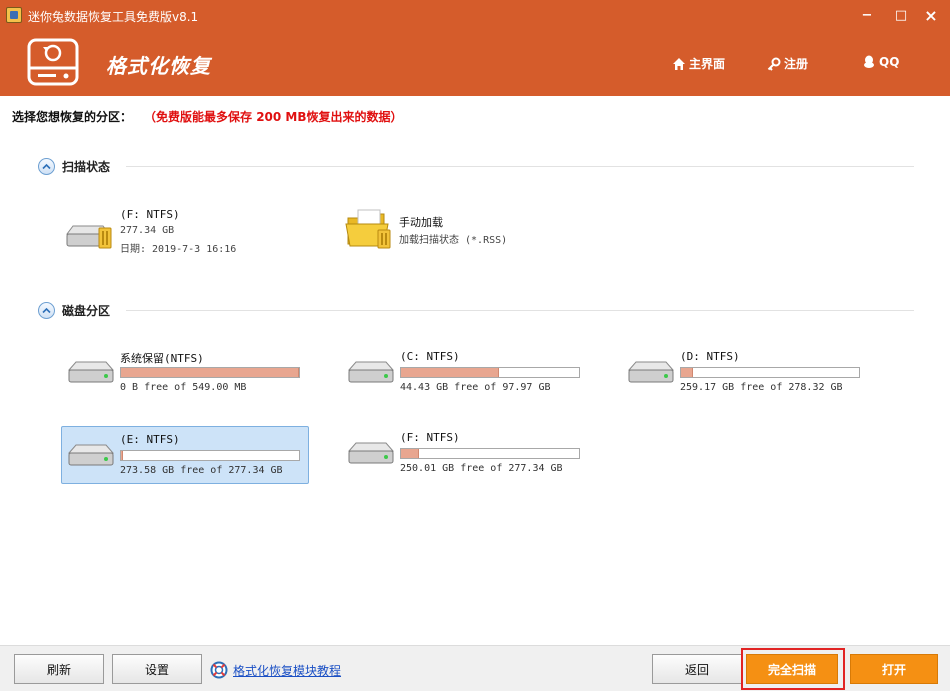 Image resolution: width=950 pixels, height=691 pixels. Describe the element at coordinates (697, 669) in the screenshot. I see `back-button: 返回` at that location.